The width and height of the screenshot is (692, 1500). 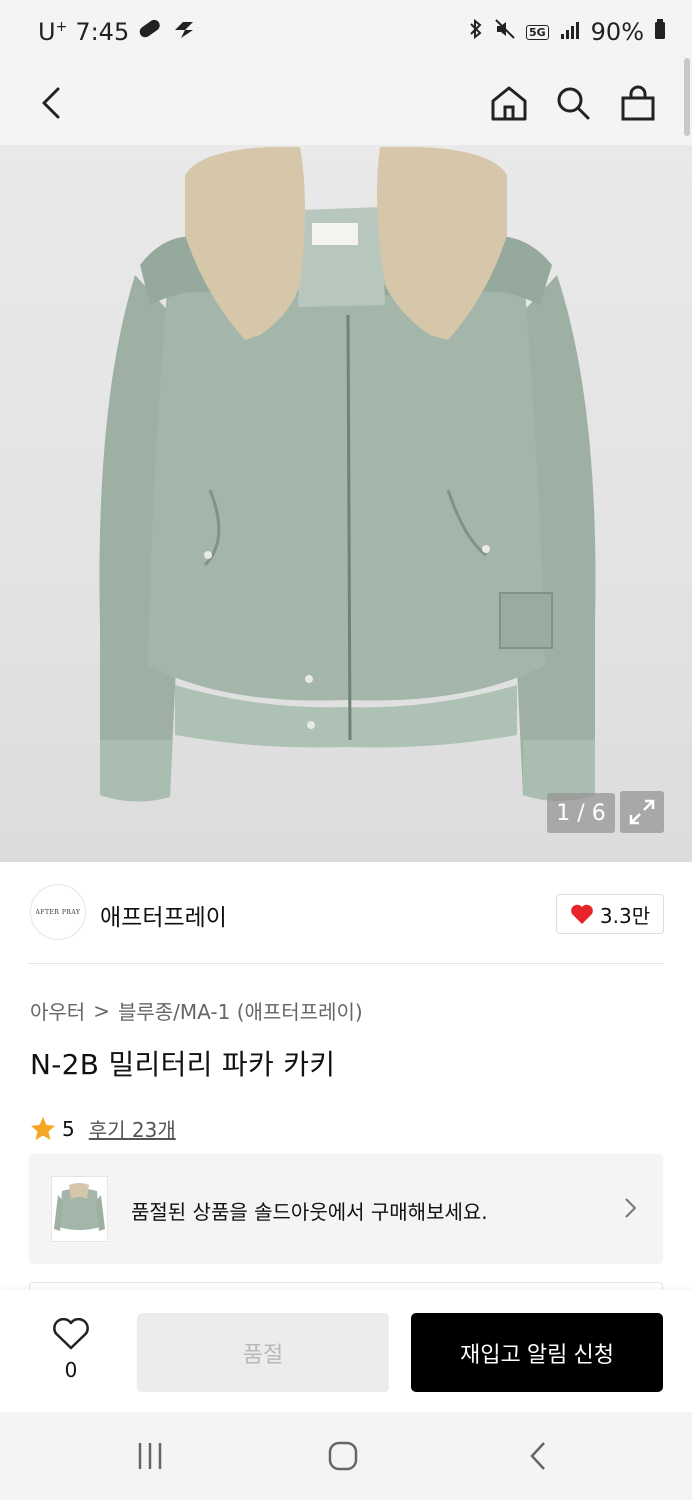 I want to click on system-nav-bar, so click(x=346, y=1456).